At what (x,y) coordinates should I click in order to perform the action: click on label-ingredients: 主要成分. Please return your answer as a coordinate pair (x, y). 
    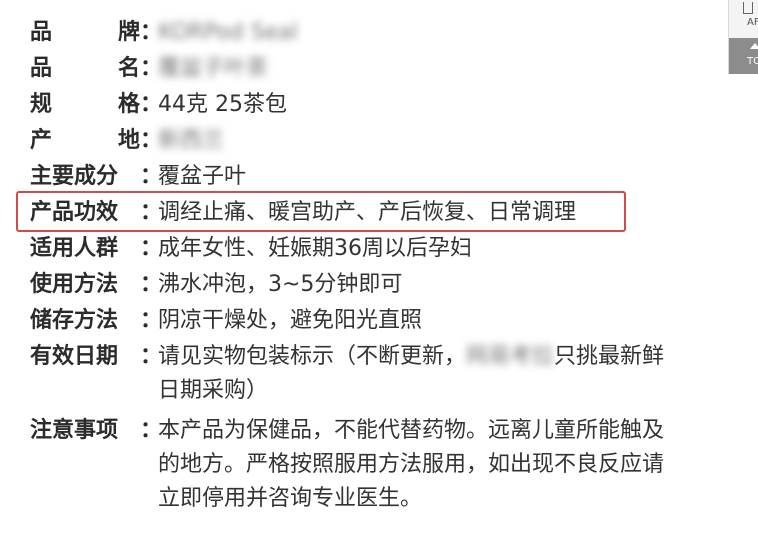
    Looking at the image, I should click on (74, 176).